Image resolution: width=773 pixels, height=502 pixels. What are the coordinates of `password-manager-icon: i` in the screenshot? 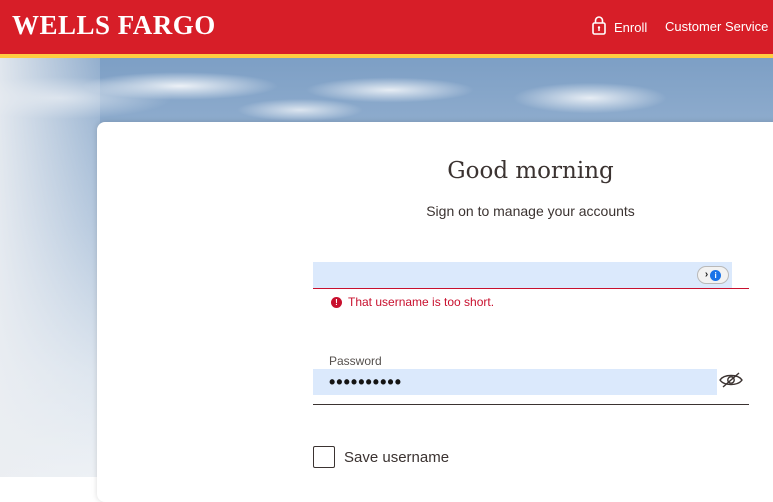 It's located at (716, 275).